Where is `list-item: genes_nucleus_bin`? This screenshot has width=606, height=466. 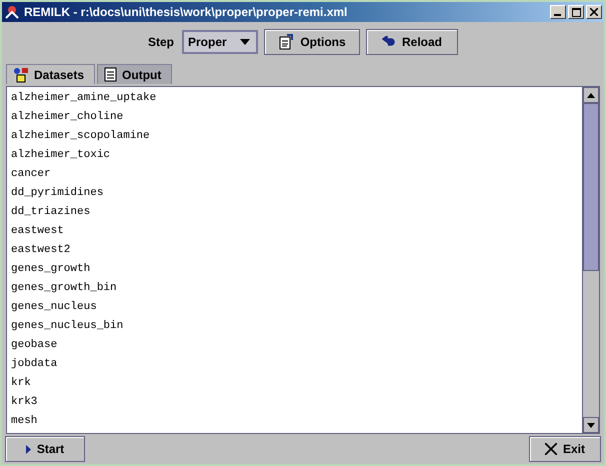
list-item: genes_nucleus_bin is located at coordinates (294, 326).